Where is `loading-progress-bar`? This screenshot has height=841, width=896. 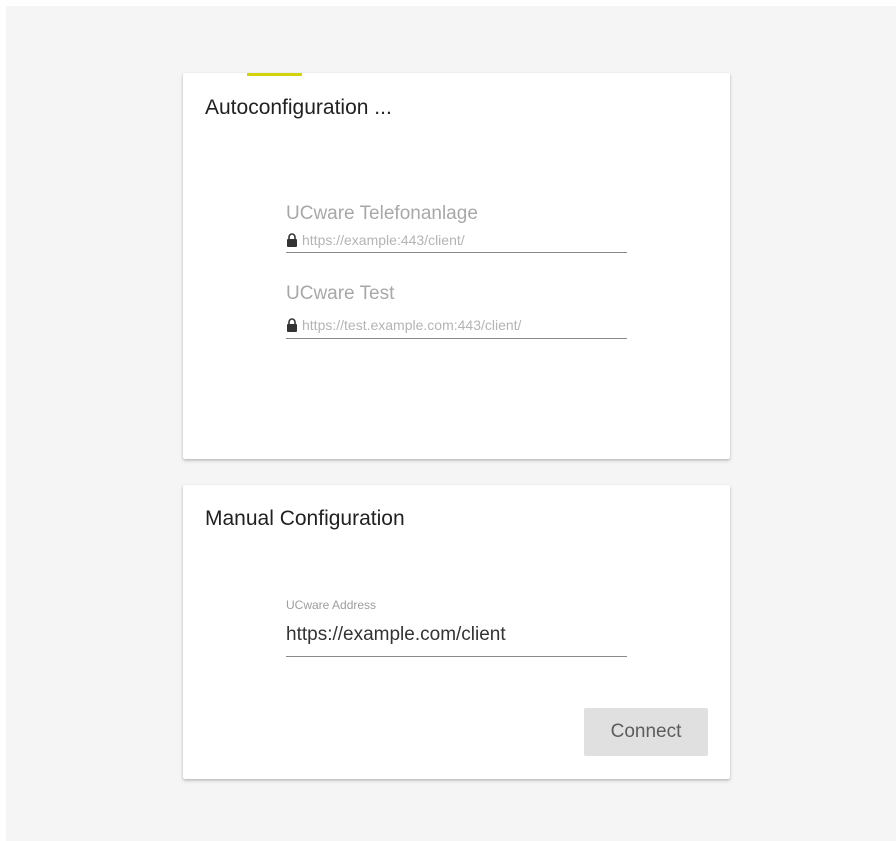 loading-progress-bar is located at coordinates (274, 74).